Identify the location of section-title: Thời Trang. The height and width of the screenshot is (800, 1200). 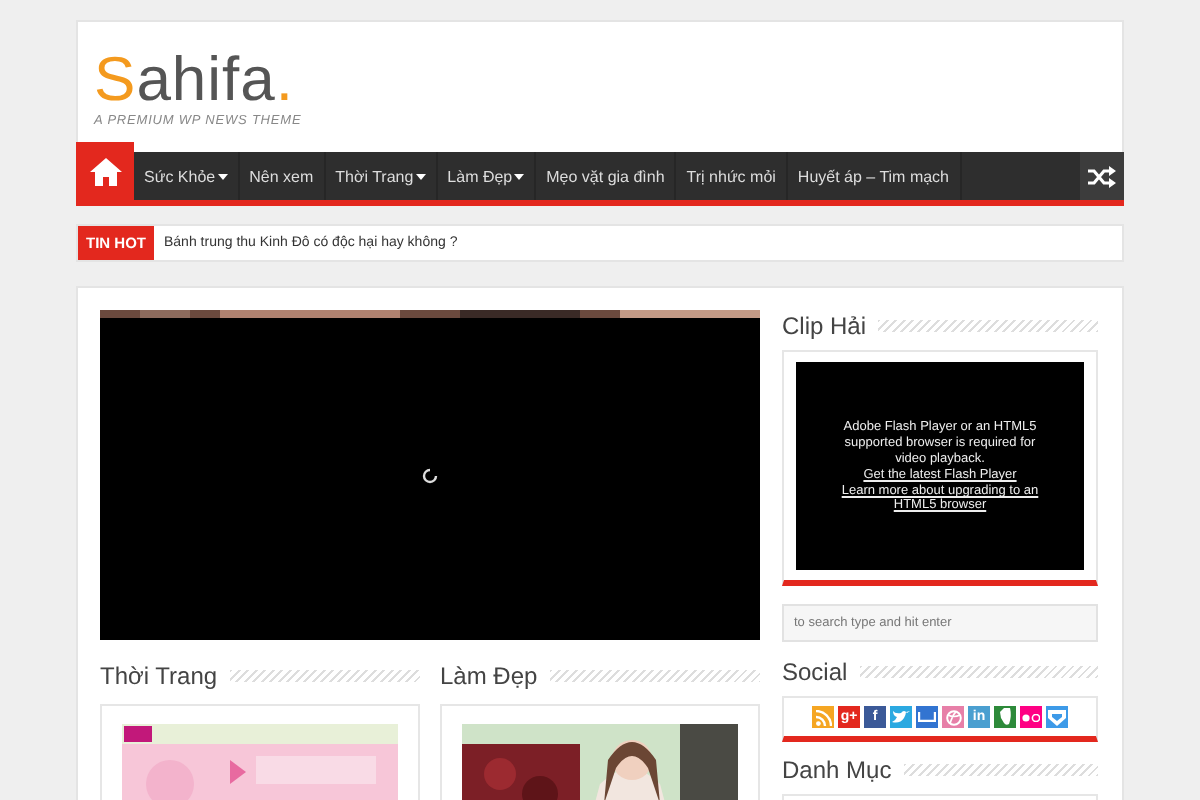
(159, 676).